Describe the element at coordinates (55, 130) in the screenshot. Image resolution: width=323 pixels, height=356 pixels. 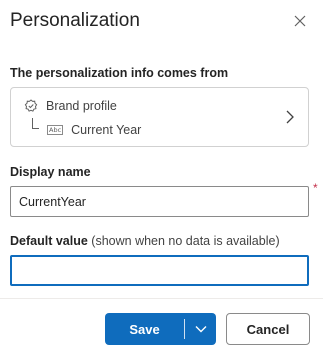
I see `text-field-icon: Abc` at that location.